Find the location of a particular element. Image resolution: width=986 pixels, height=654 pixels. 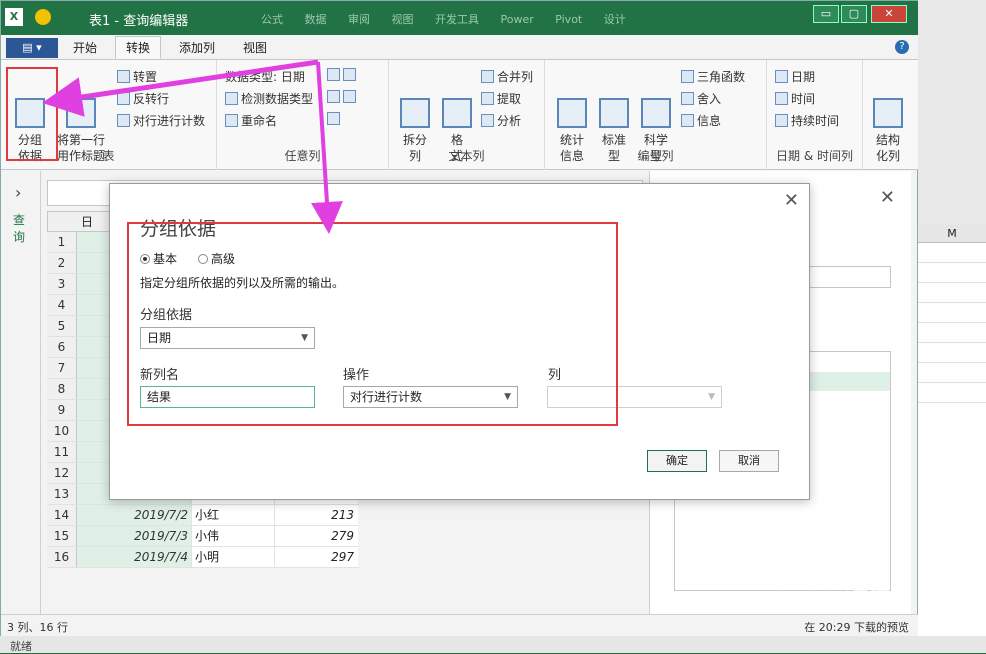

arrow-to-dialog is located at coordinates (327, 147).